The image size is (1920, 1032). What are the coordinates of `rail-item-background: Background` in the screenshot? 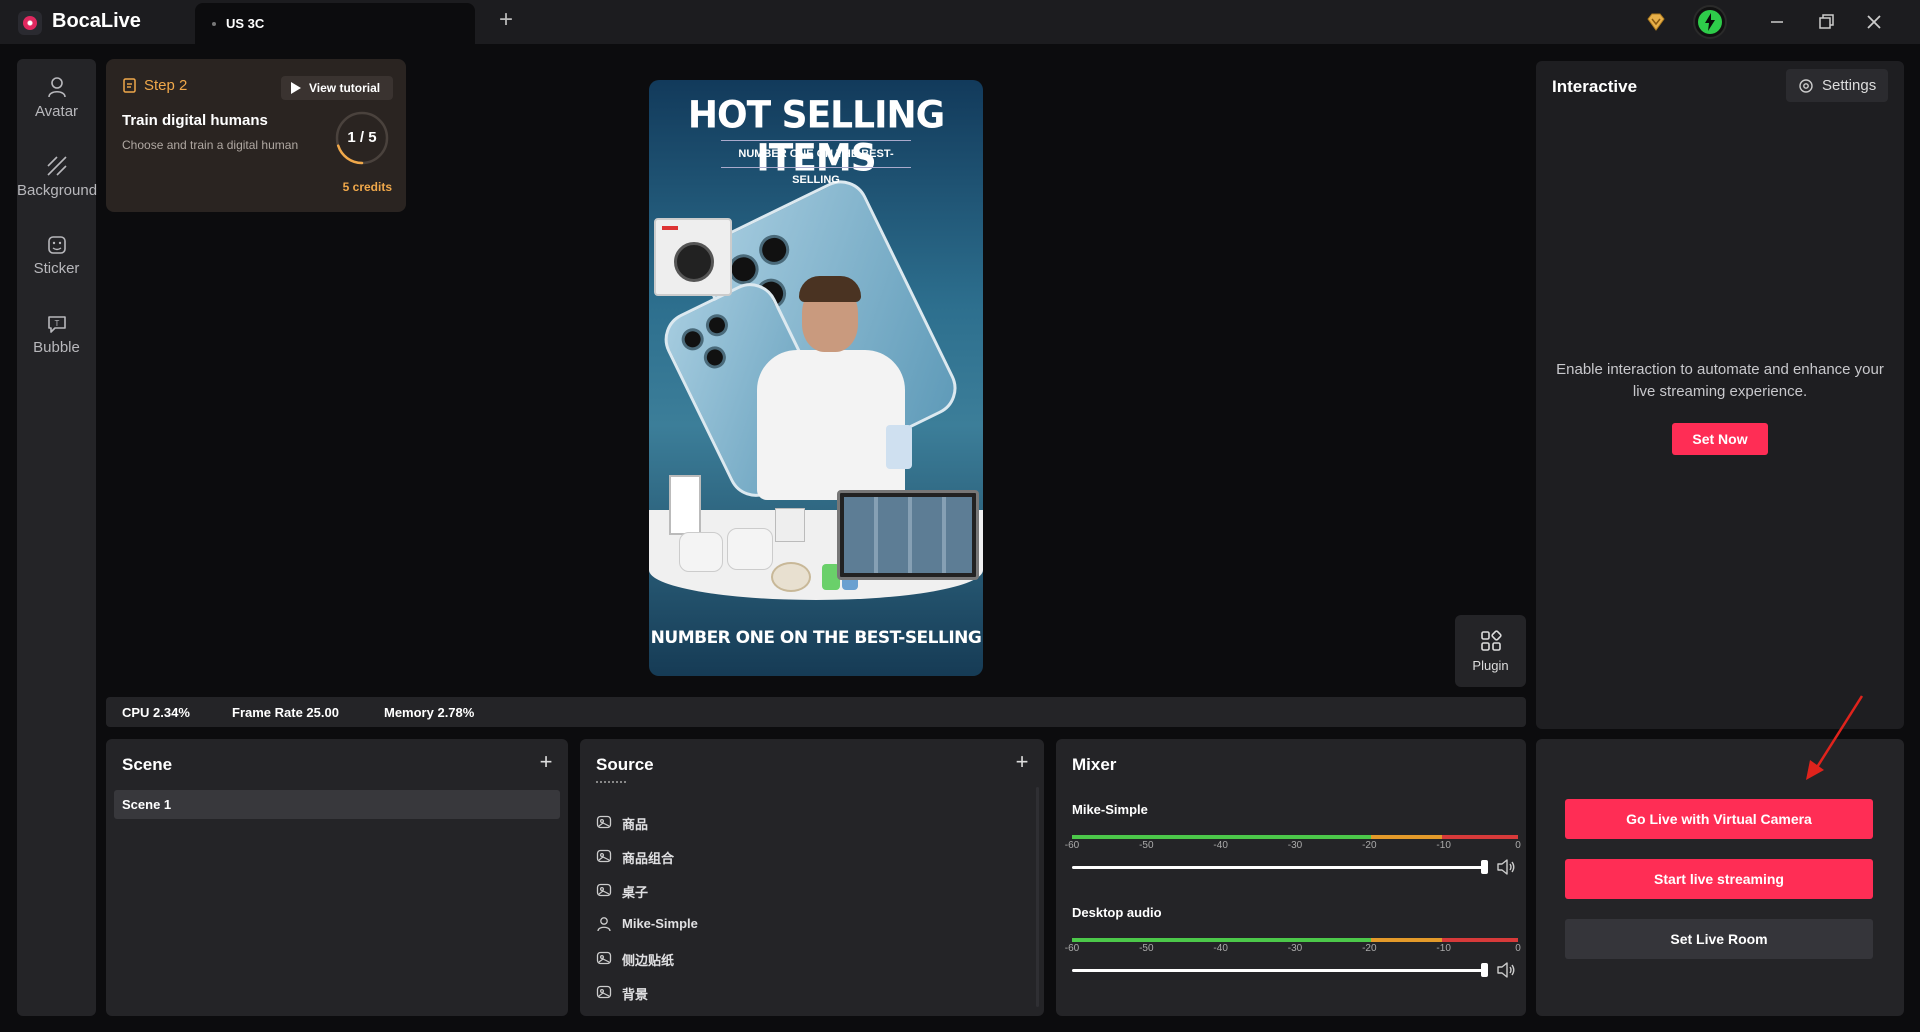 It's located at (57, 176).